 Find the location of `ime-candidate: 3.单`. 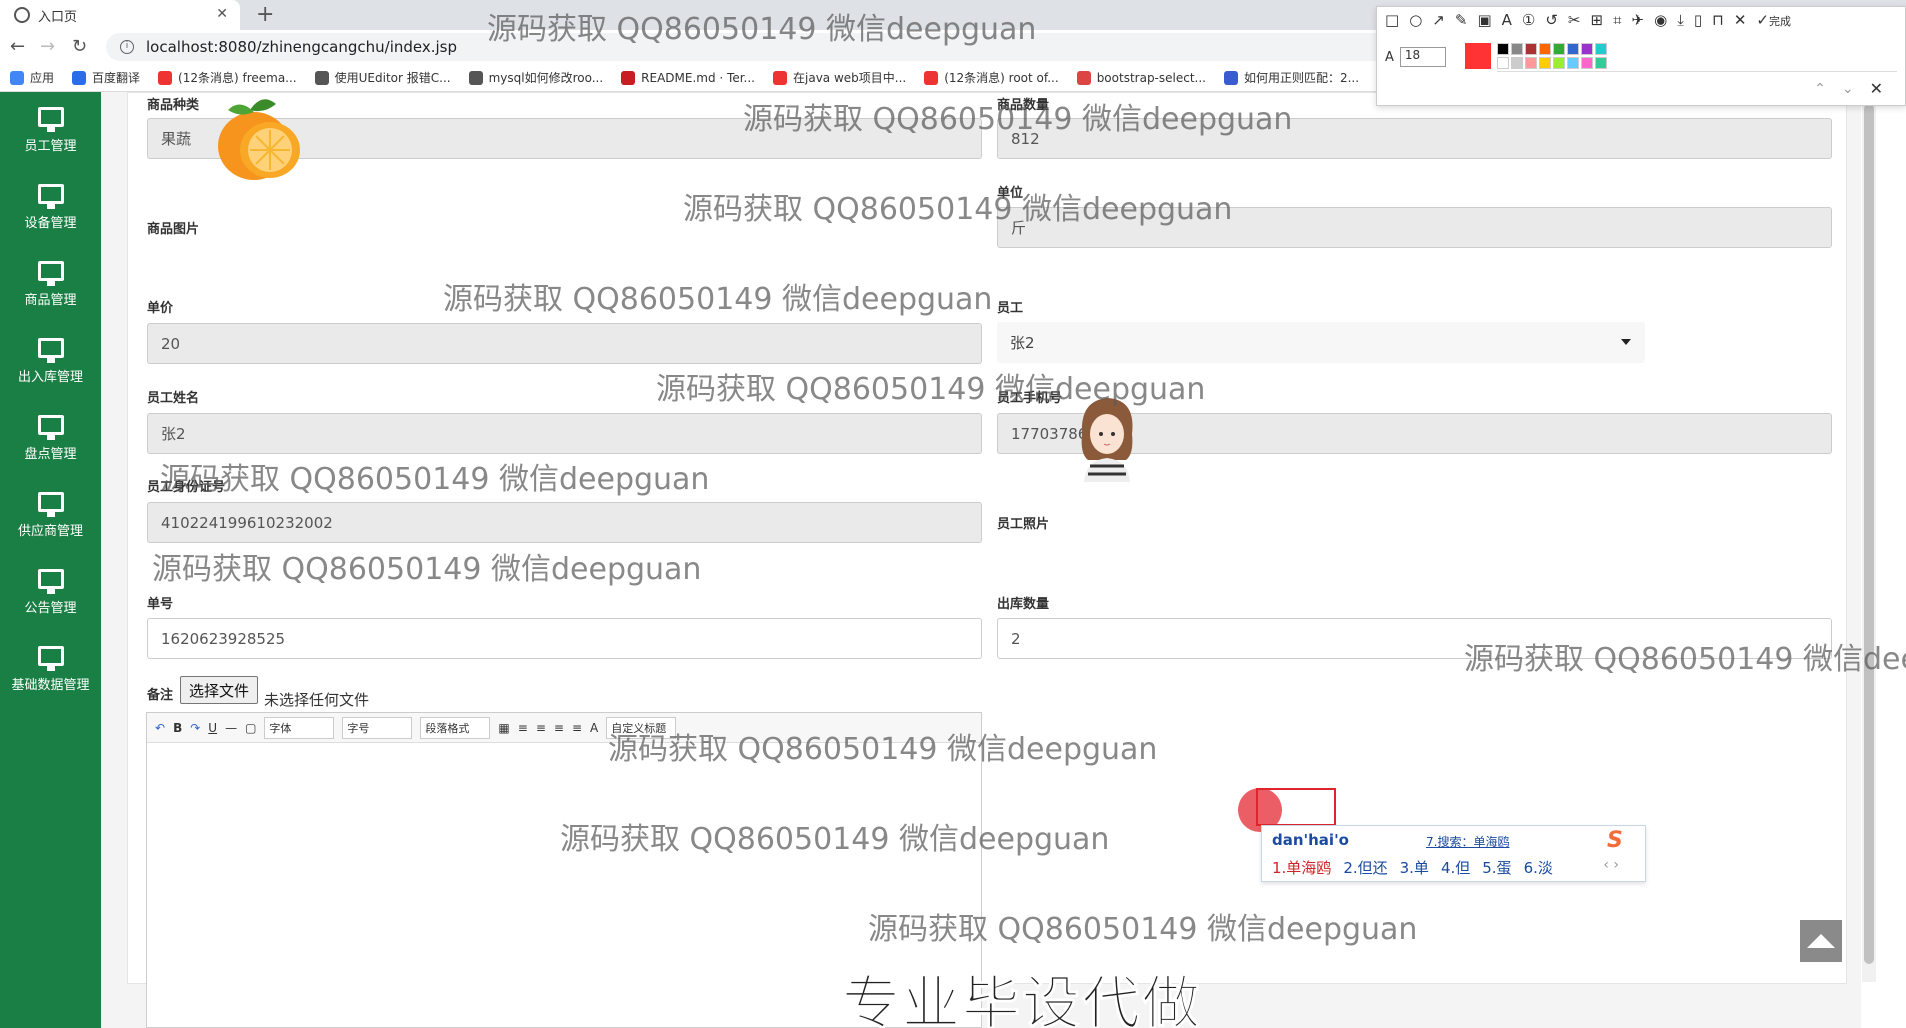

ime-candidate: 3.单 is located at coordinates (1414, 867).